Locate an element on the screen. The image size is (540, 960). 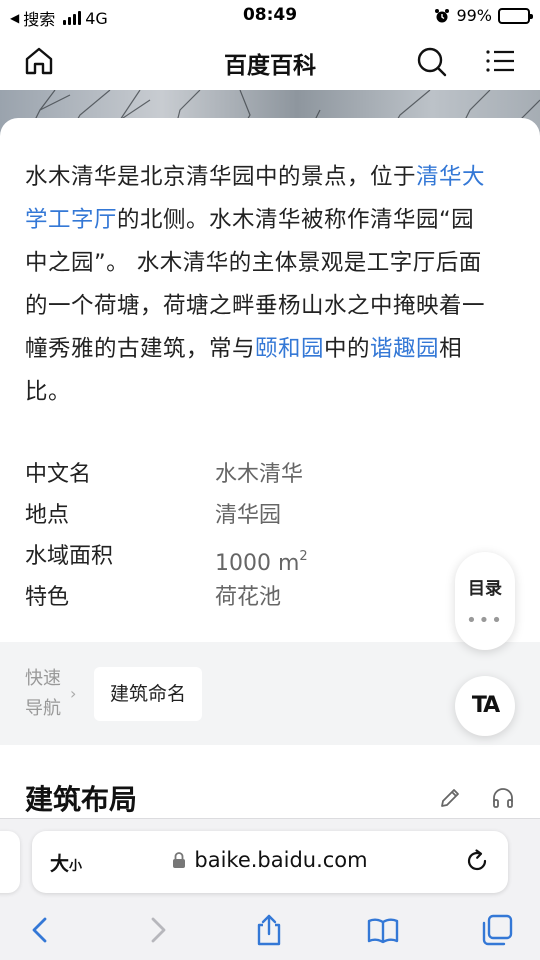
battery-icon is located at coordinates (515, 15).